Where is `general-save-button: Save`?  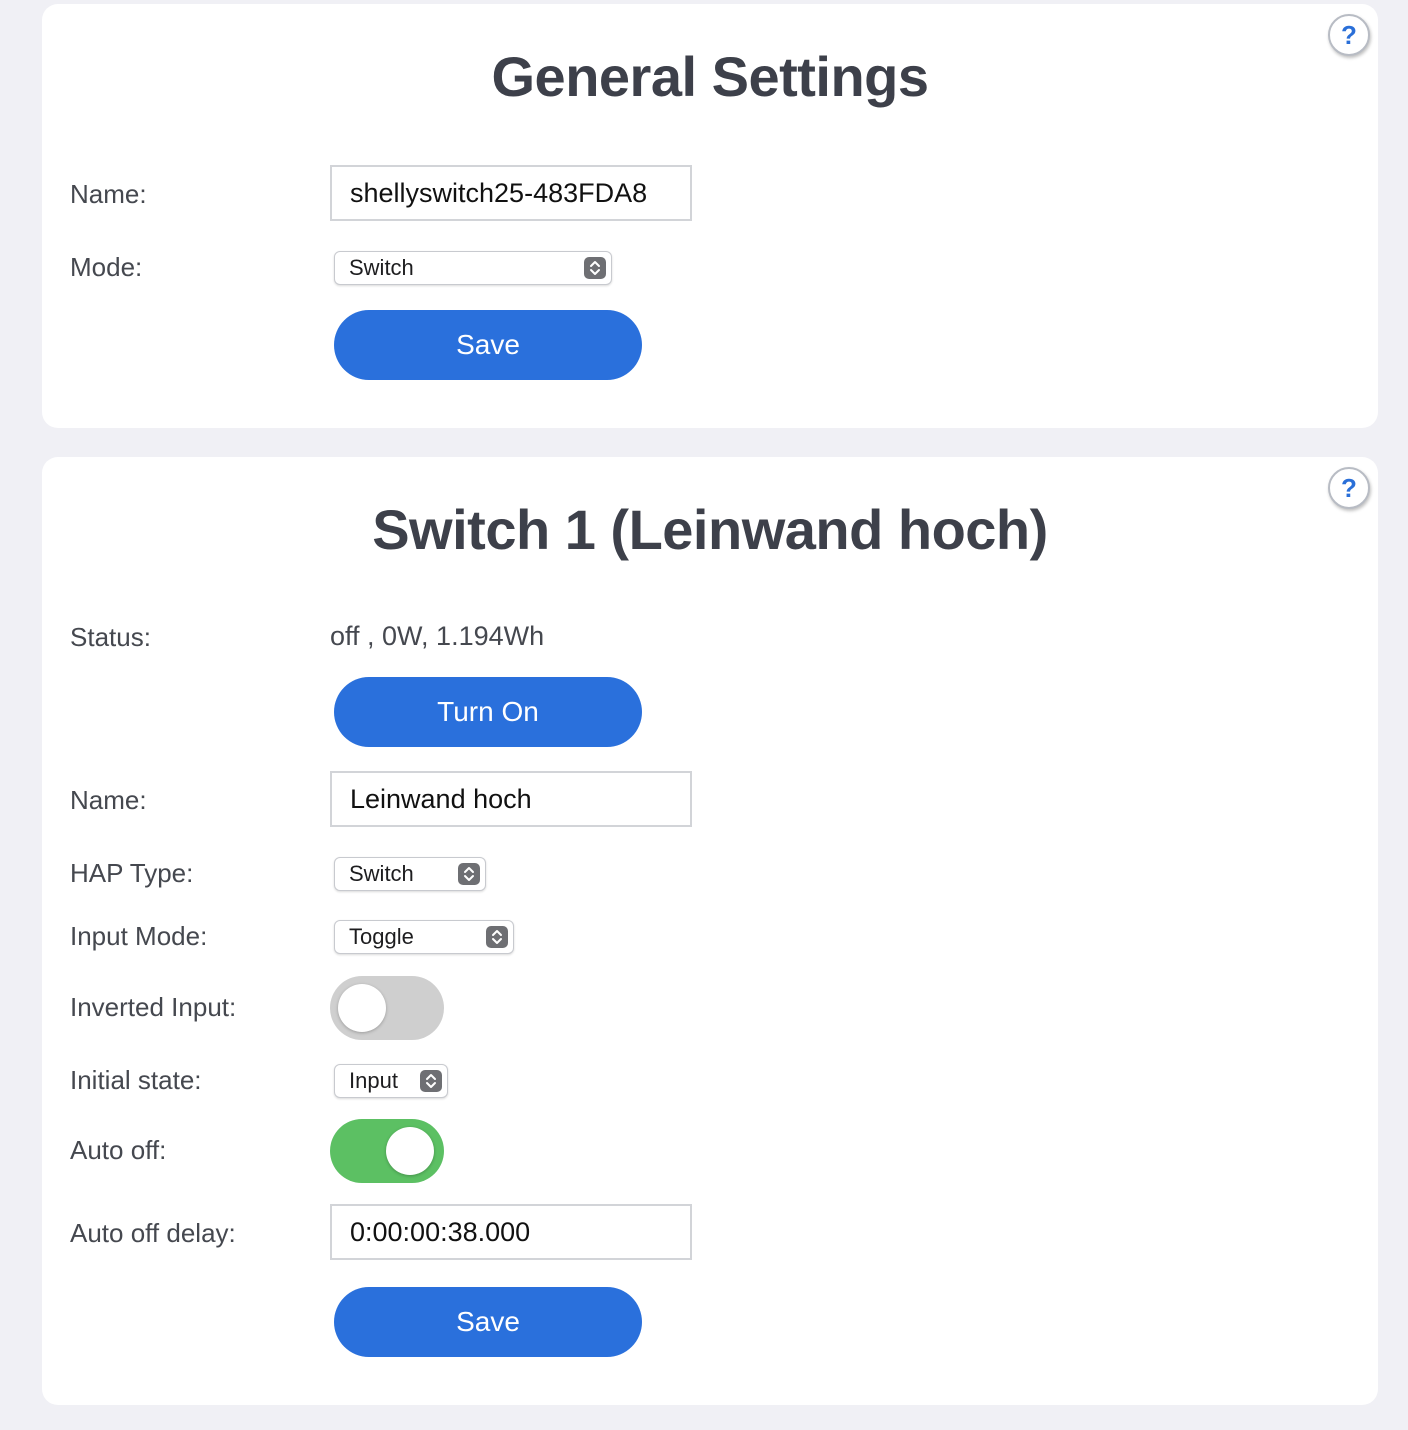 general-save-button: Save is located at coordinates (488, 345).